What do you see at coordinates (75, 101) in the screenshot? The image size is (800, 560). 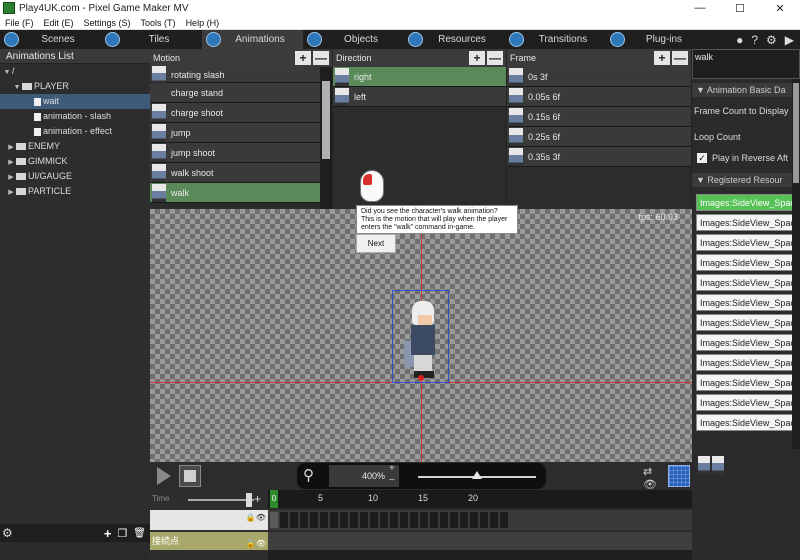 I see `tree-item-wait: wait` at bounding box center [75, 101].